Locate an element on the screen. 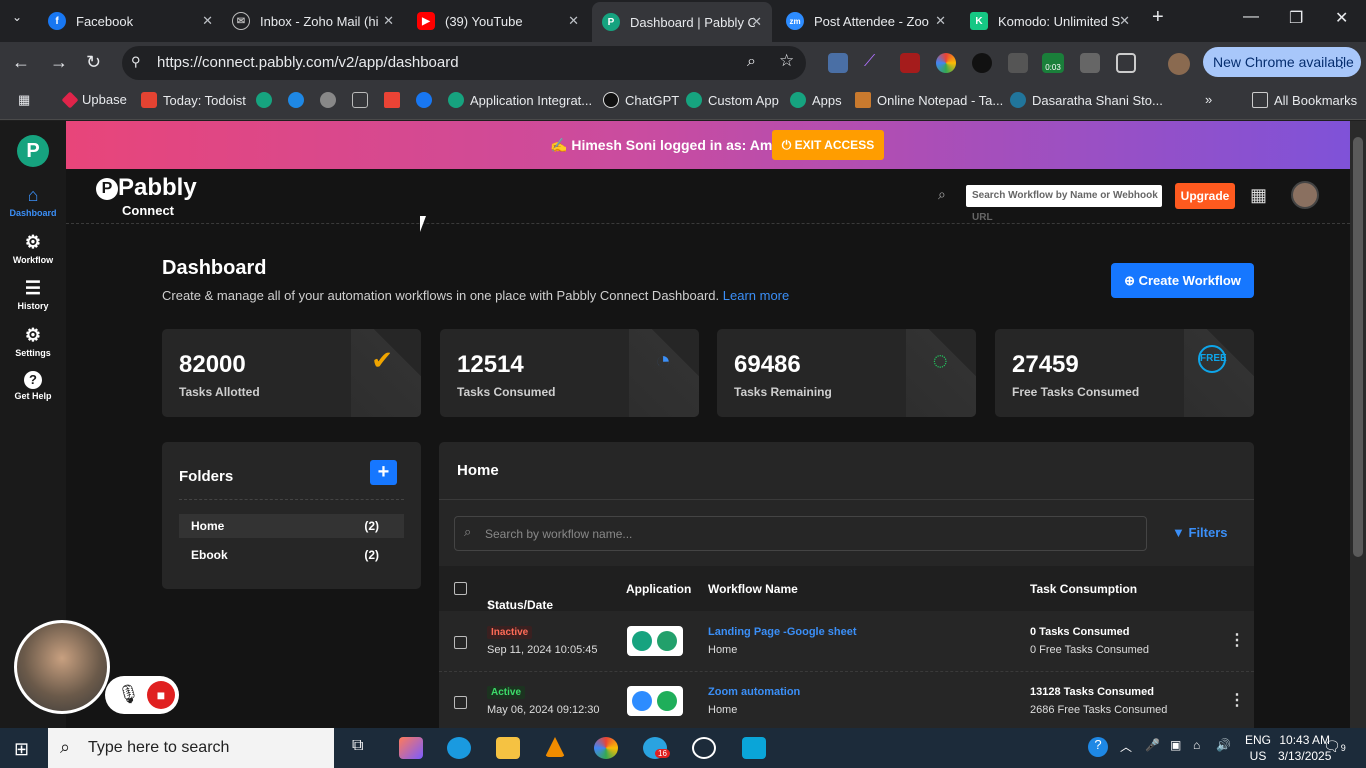  maximize-icon: ❐ is located at coordinates (1296, 18).